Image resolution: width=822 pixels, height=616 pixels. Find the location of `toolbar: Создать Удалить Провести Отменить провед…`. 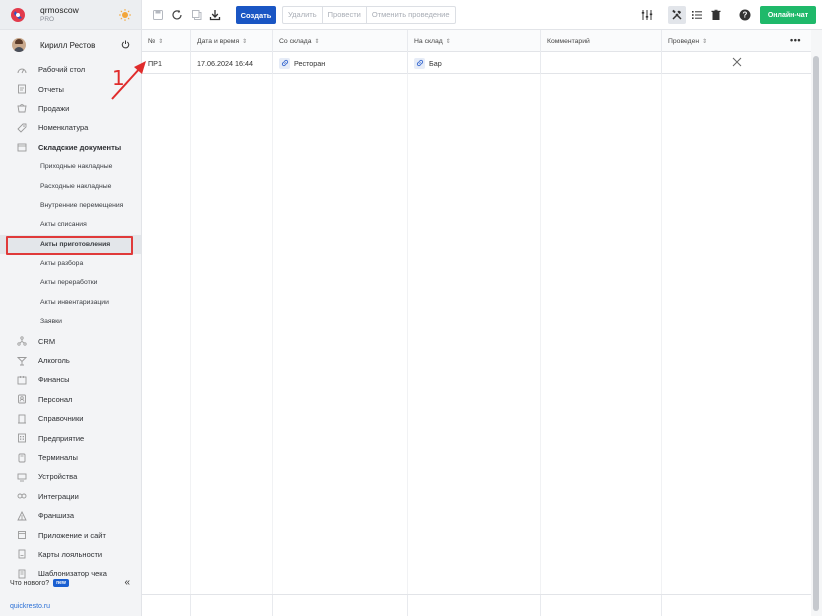

toolbar: Создать Удалить Провести Отменить провед… is located at coordinates (482, 15).